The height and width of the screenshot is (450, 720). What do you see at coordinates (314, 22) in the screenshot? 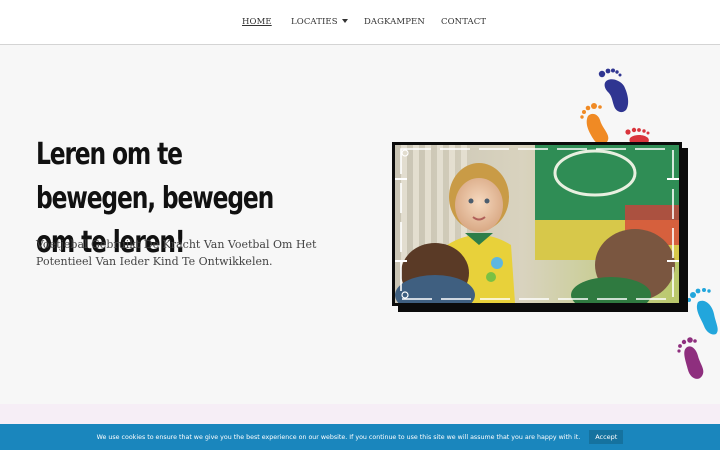
I see `nav-locaties-label: LOCATIES` at bounding box center [314, 22].